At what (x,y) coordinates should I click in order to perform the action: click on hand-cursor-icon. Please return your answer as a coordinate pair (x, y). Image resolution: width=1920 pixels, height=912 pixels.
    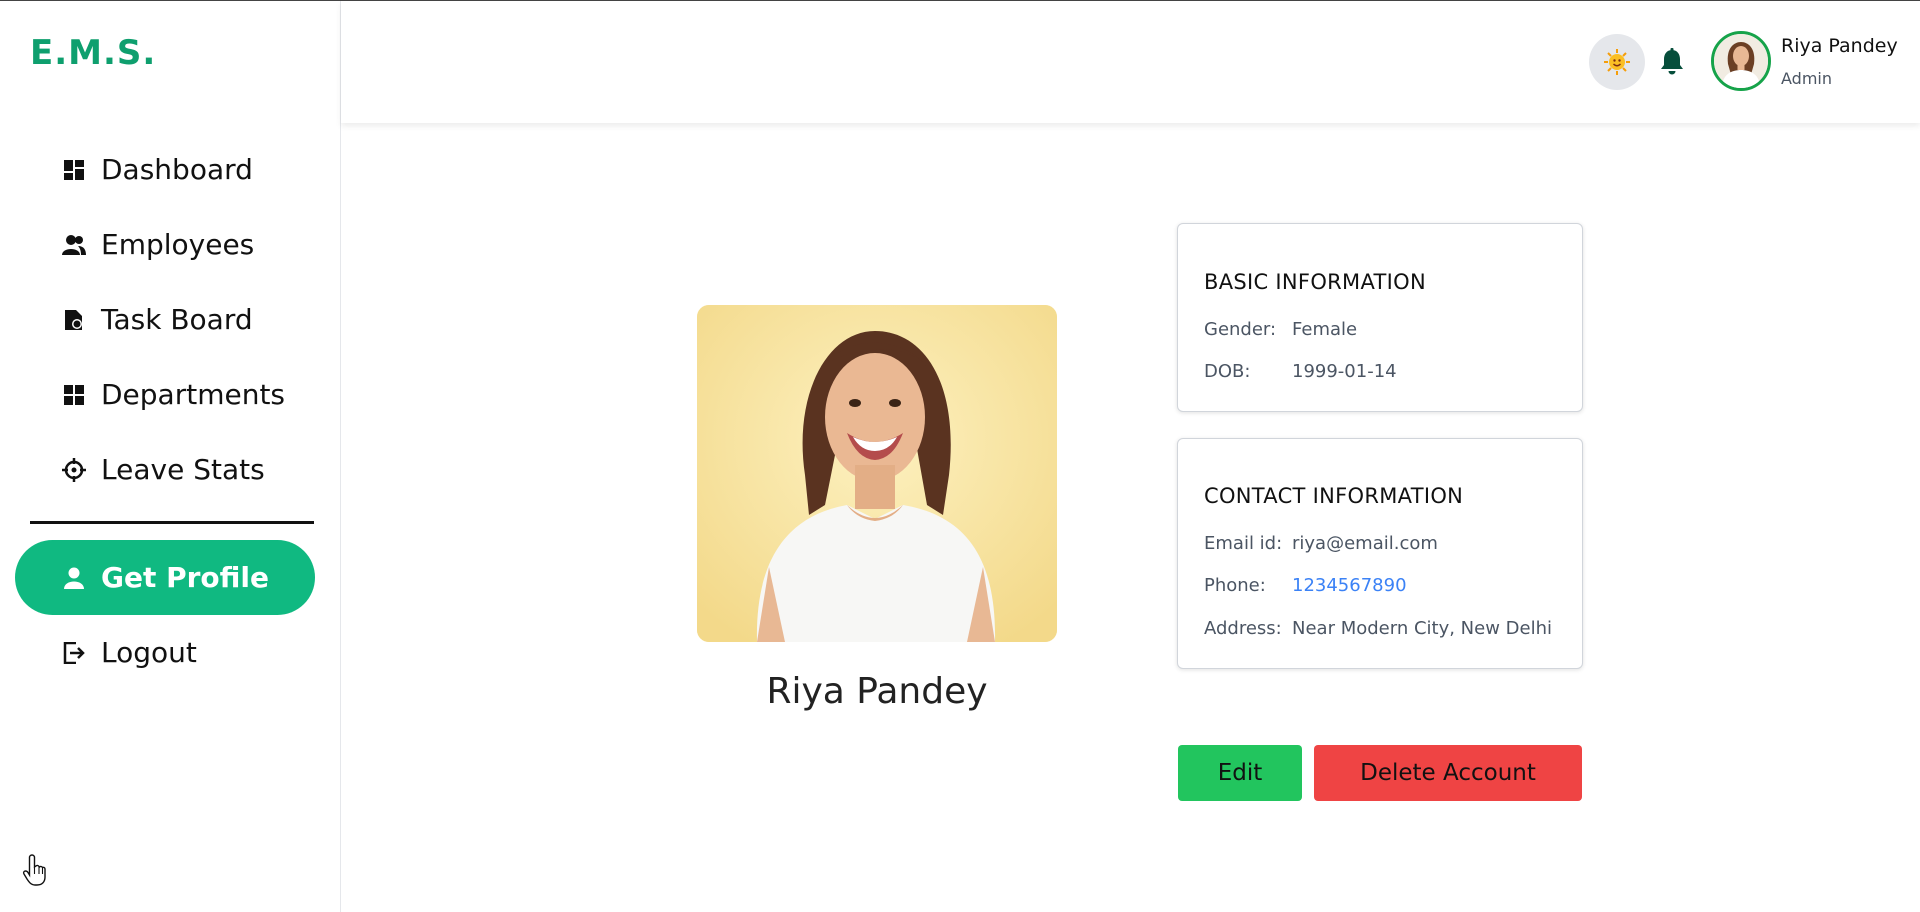
    Looking at the image, I should click on (34, 870).